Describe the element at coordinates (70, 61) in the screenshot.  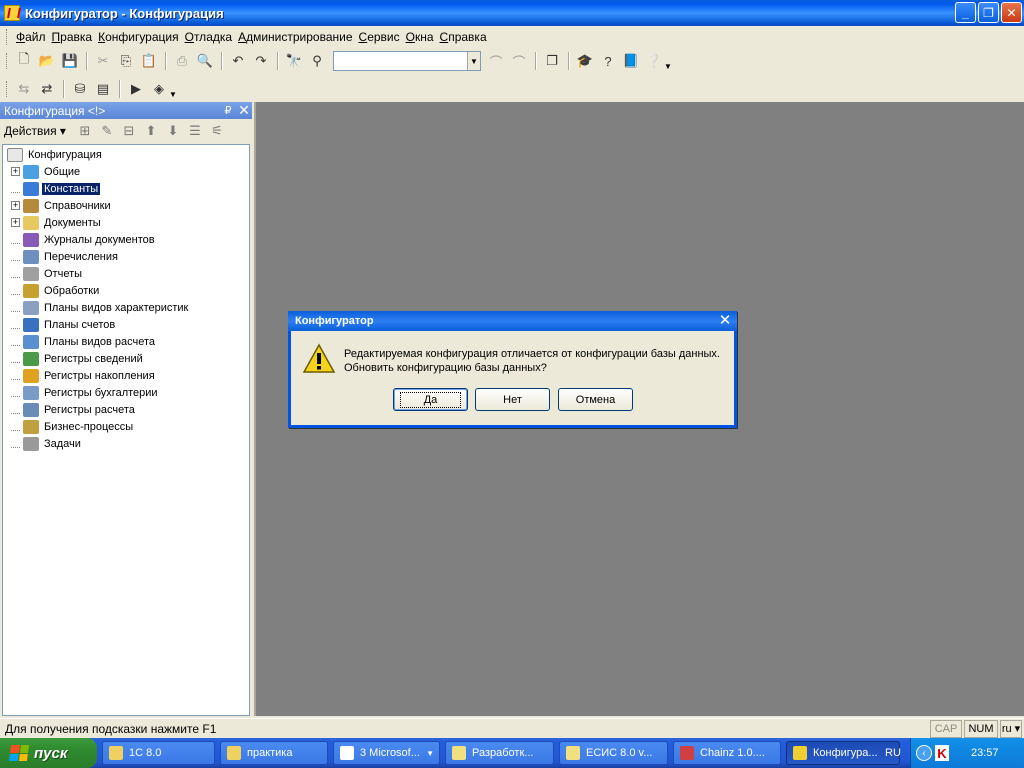
I see `save-icon: 💾` at that location.